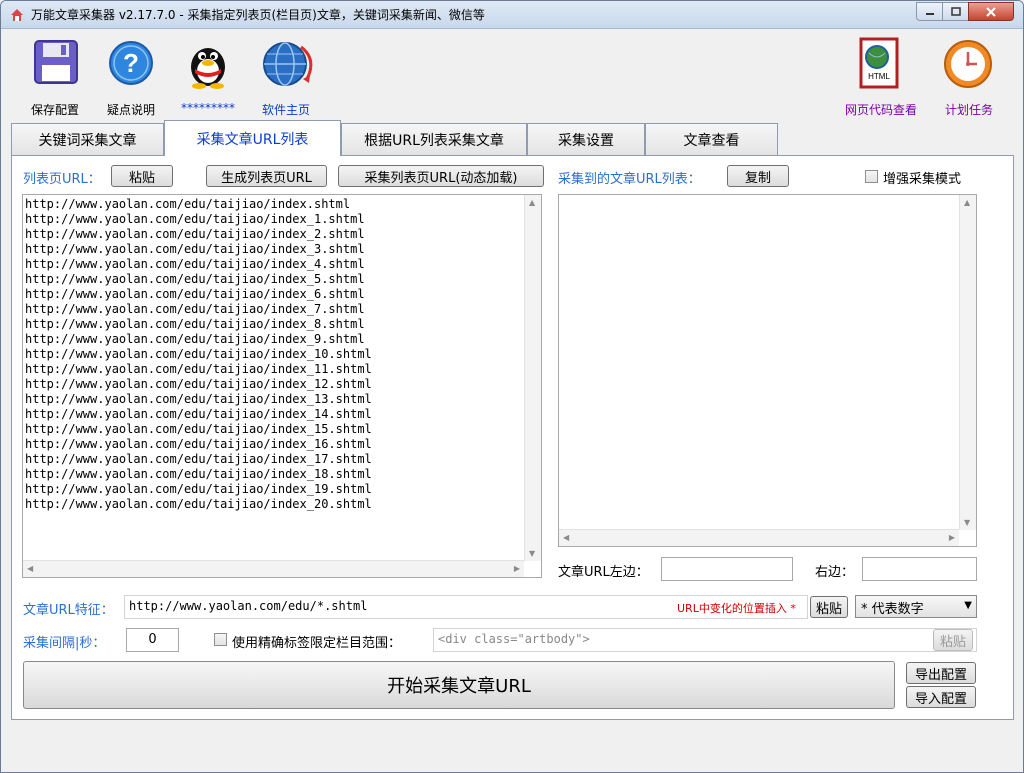  What do you see at coordinates (759, 537) in the screenshot?
I see `collected-hscrollbar: ◀ ▶` at bounding box center [759, 537].